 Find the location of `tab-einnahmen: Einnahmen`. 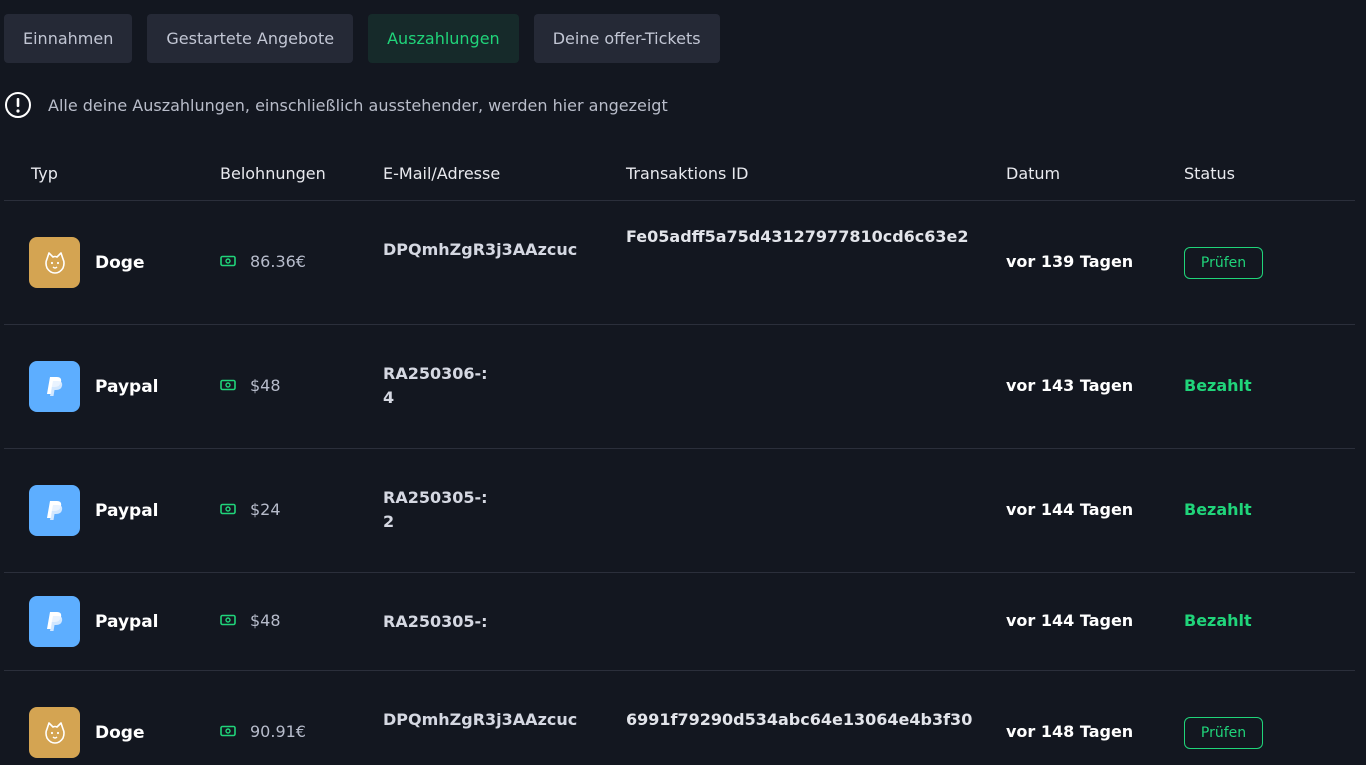

tab-einnahmen: Einnahmen is located at coordinates (68, 38).